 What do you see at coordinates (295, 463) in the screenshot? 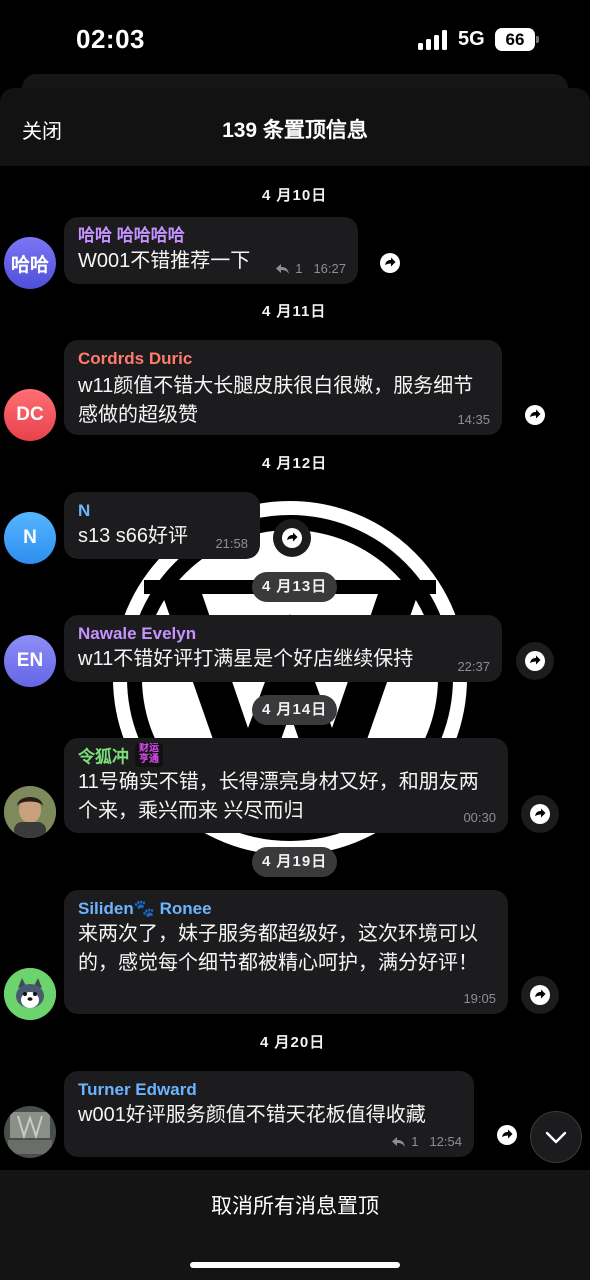
I see `date-separator: 4 月12日` at bounding box center [295, 463].